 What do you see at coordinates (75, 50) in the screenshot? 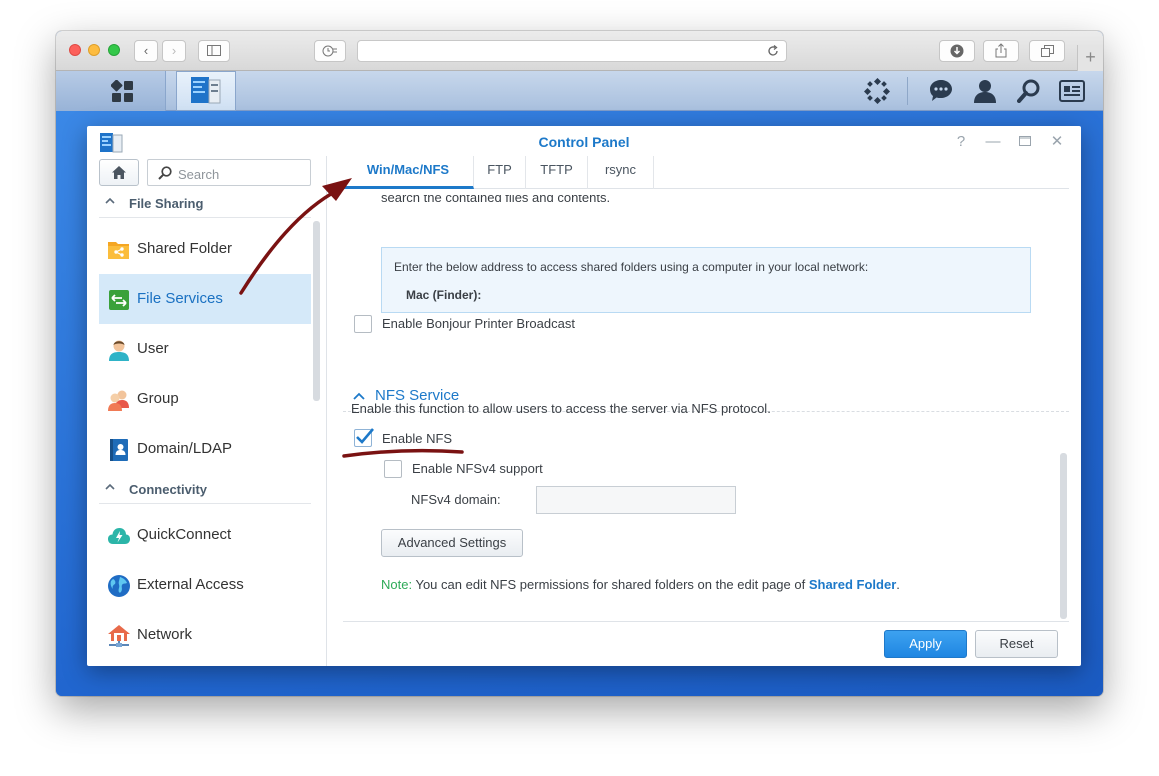
I see `close-window-button` at bounding box center [75, 50].